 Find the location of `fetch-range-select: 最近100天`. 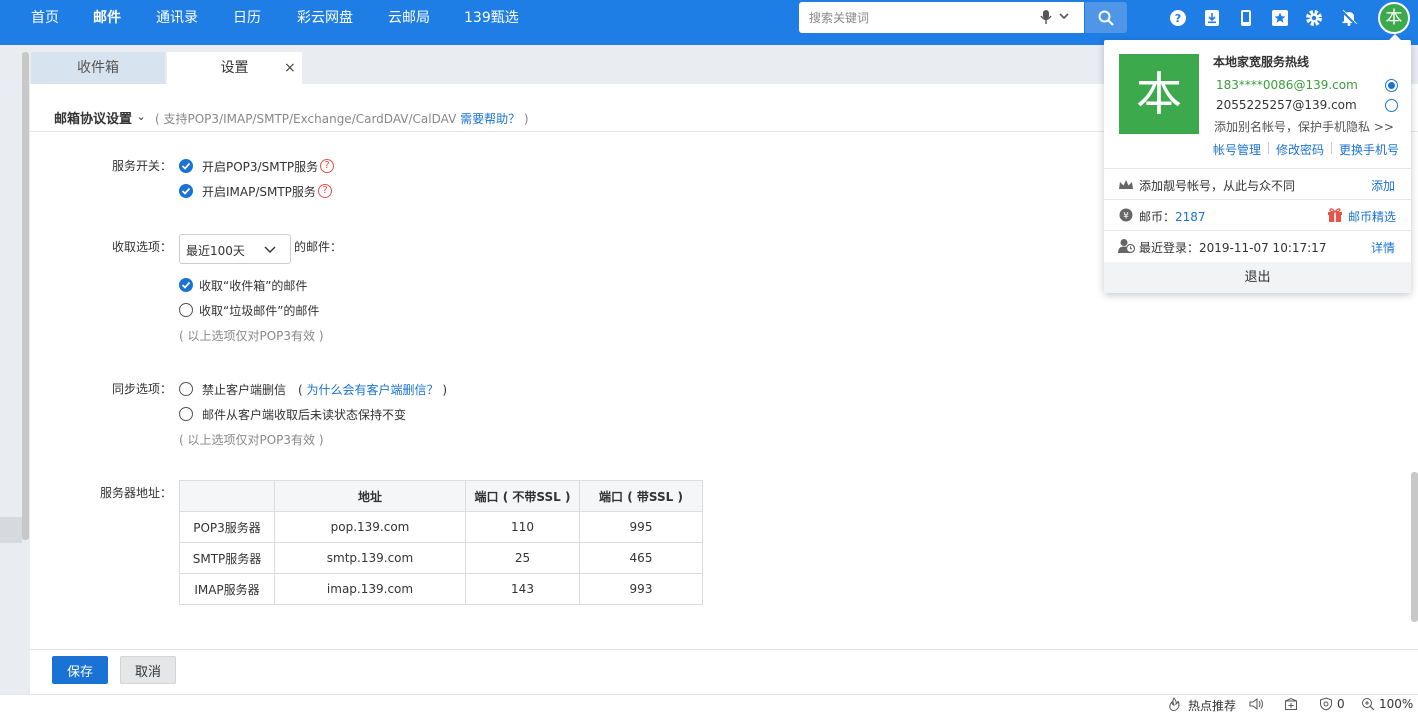

fetch-range-select: 最近100天 is located at coordinates (235, 249).